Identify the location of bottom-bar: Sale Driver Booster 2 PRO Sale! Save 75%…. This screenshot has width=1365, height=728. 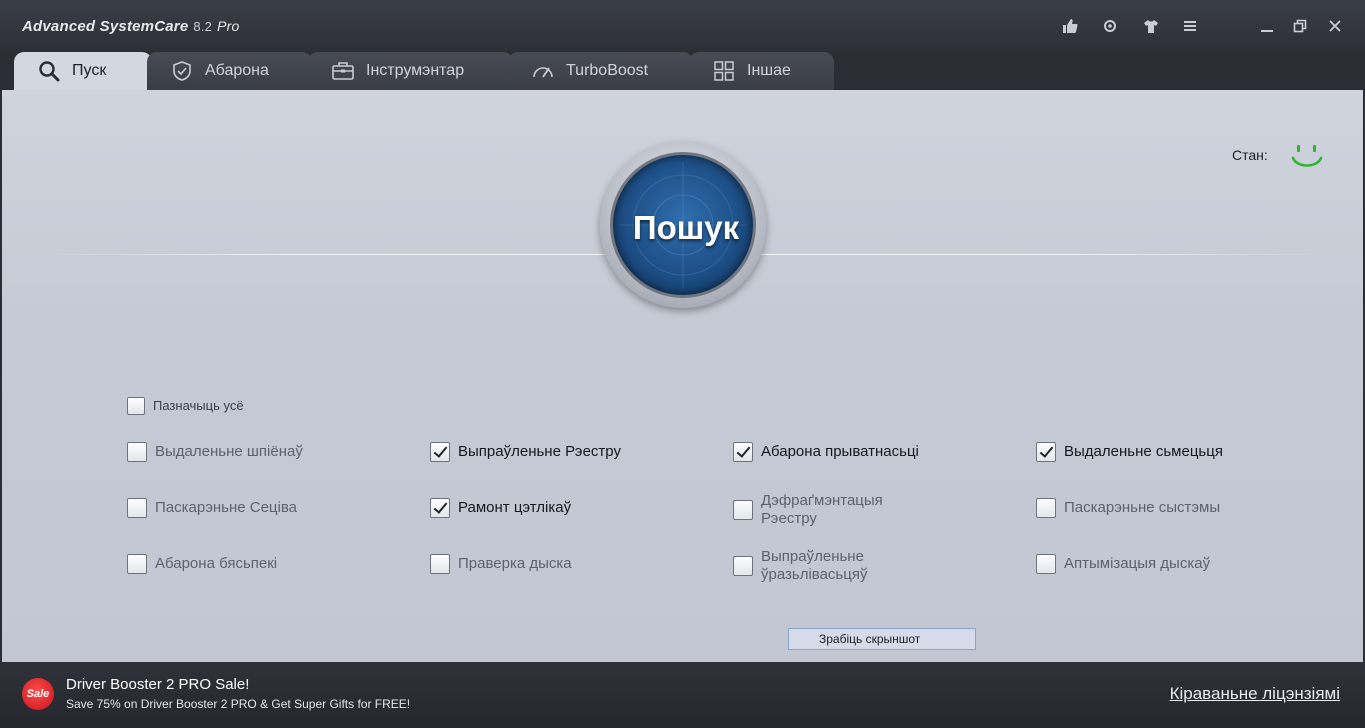
(682, 695).